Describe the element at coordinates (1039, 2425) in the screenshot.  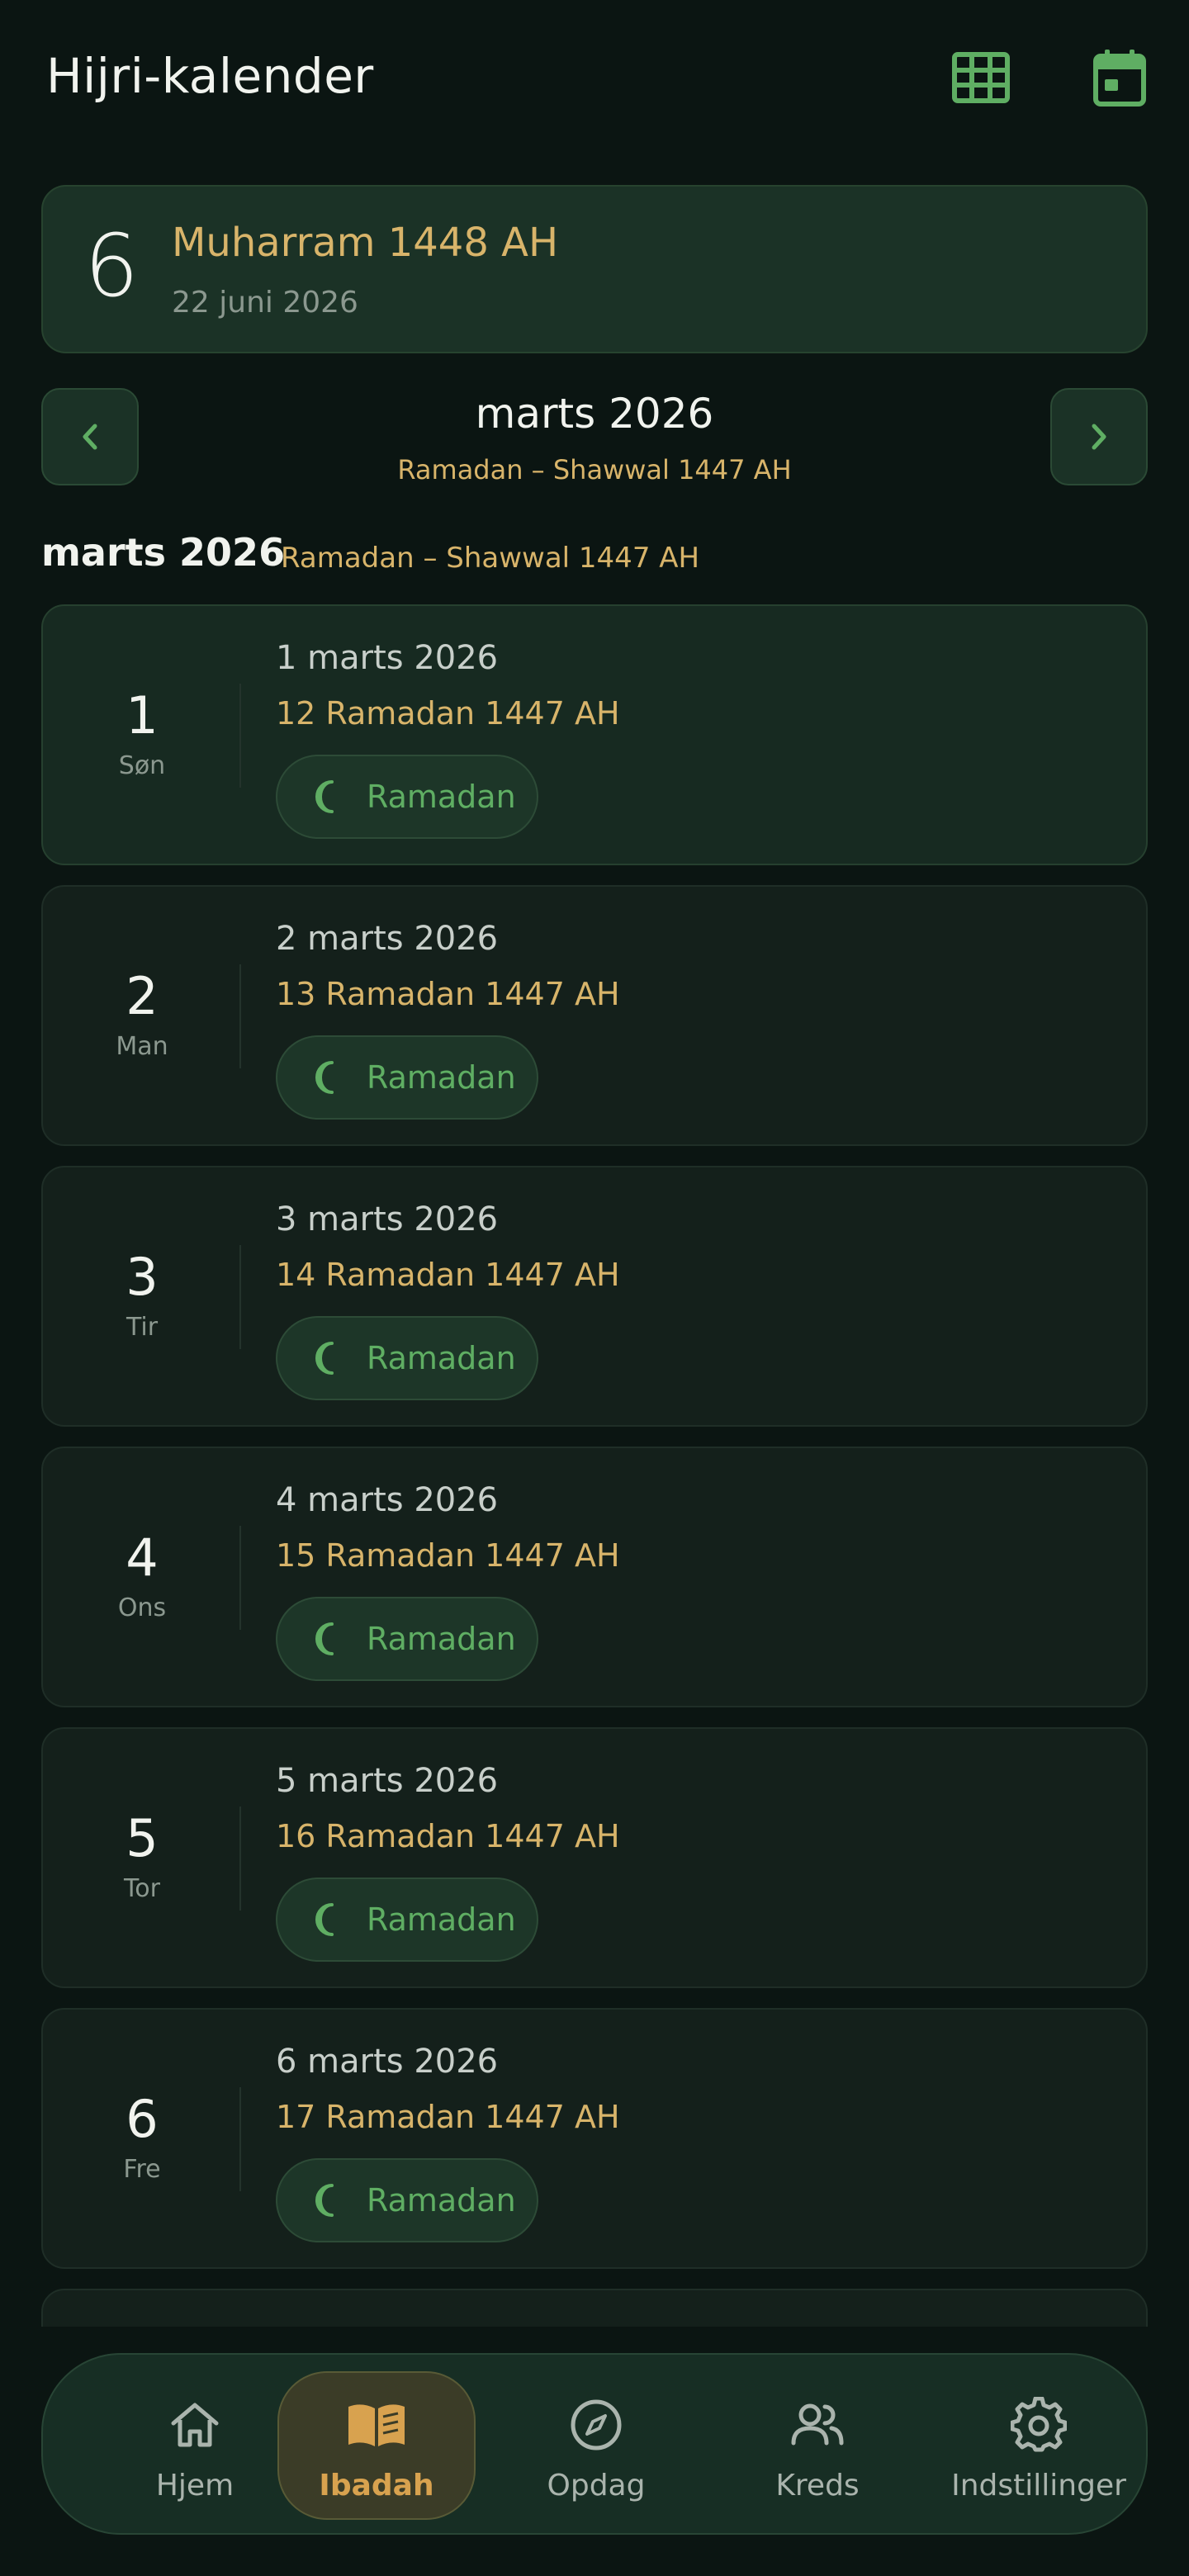
I see `settings-icon` at that location.